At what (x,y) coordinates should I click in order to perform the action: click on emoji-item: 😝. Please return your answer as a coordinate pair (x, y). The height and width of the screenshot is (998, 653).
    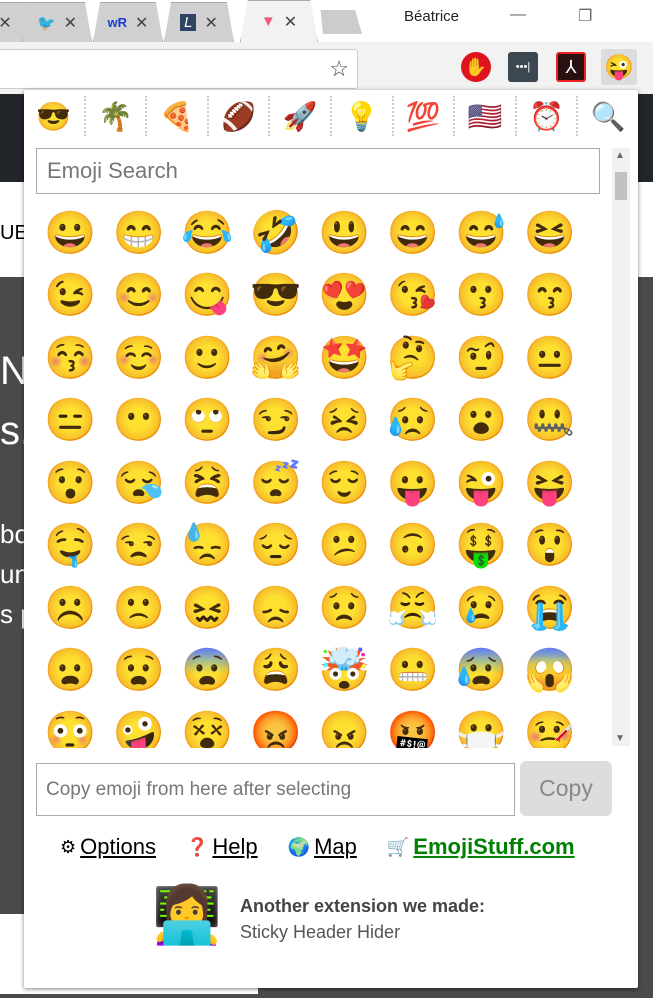
    Looking at the image, I should click on (550, 483).